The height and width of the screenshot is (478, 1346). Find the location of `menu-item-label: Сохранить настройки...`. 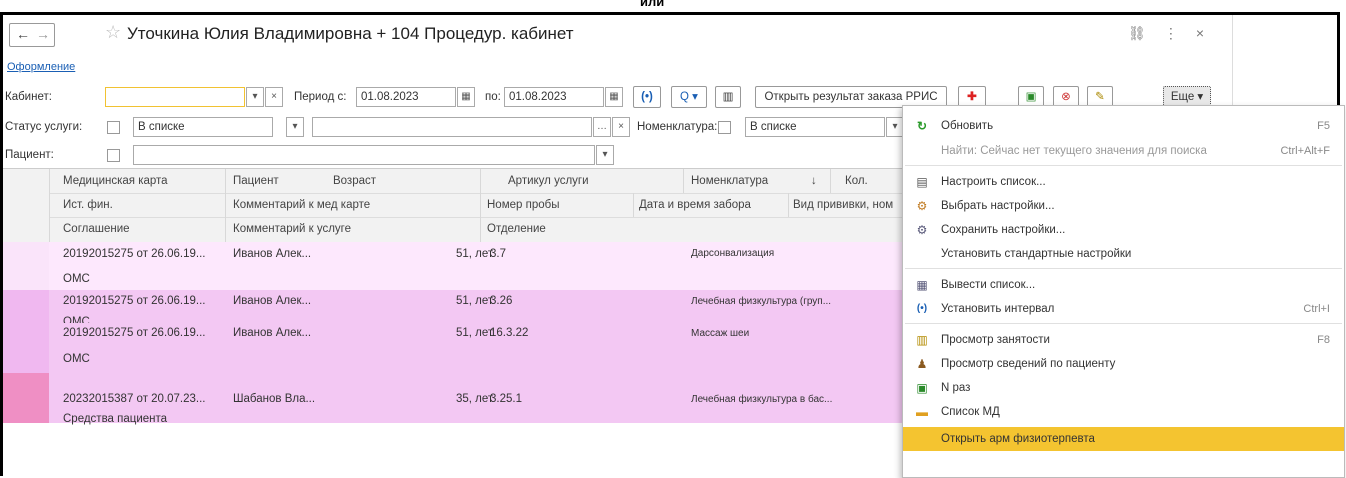

menu-item-label: Сохранить настройки... is located at coordinates (1003, 230).